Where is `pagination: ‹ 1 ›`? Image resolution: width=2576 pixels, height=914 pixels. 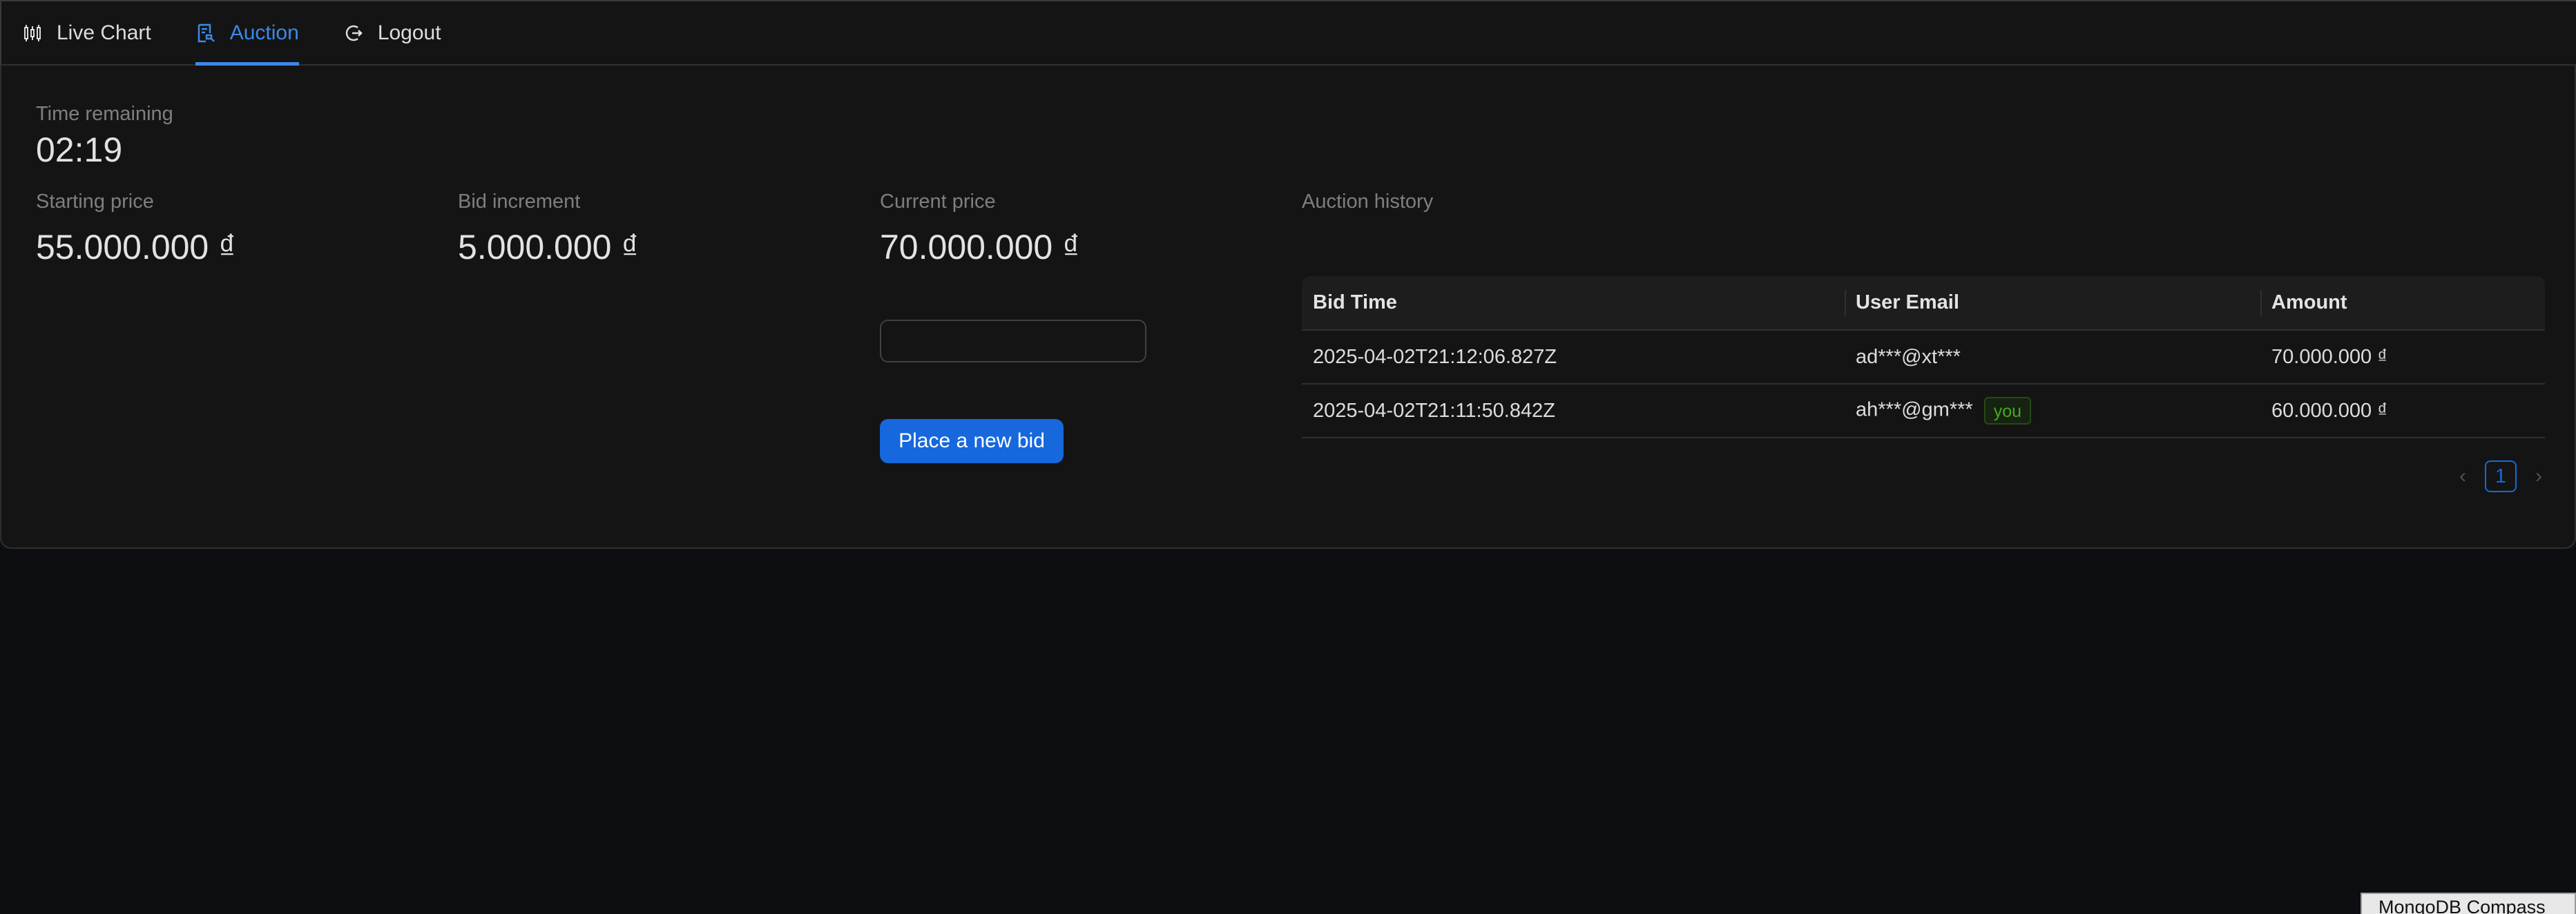
pagination: ‹ 1 › is located at coordinates (2500, 476).